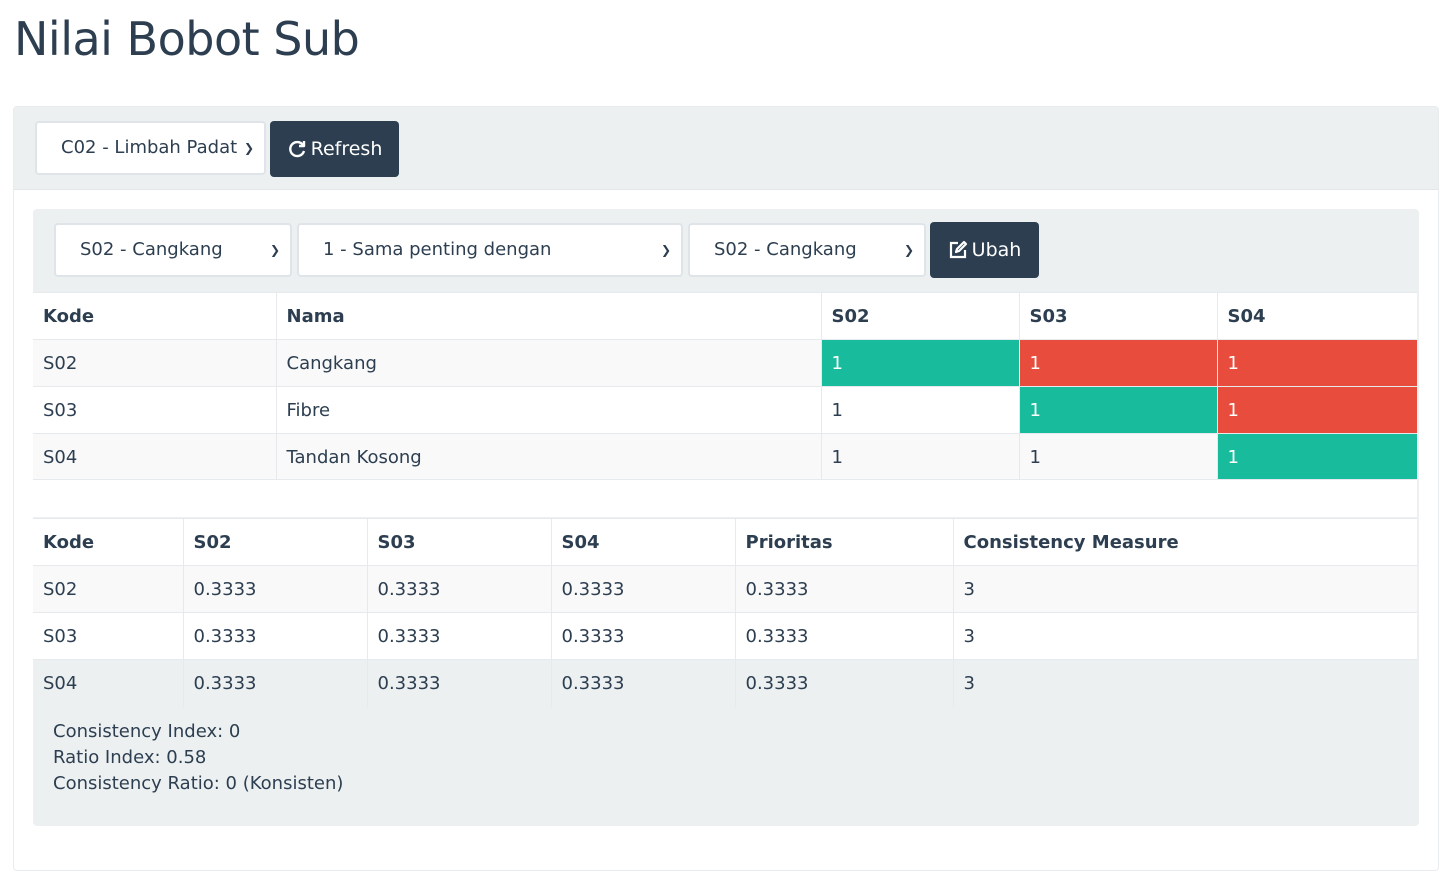  I want to click on refresh-button: Refresh, so click(334, 149).